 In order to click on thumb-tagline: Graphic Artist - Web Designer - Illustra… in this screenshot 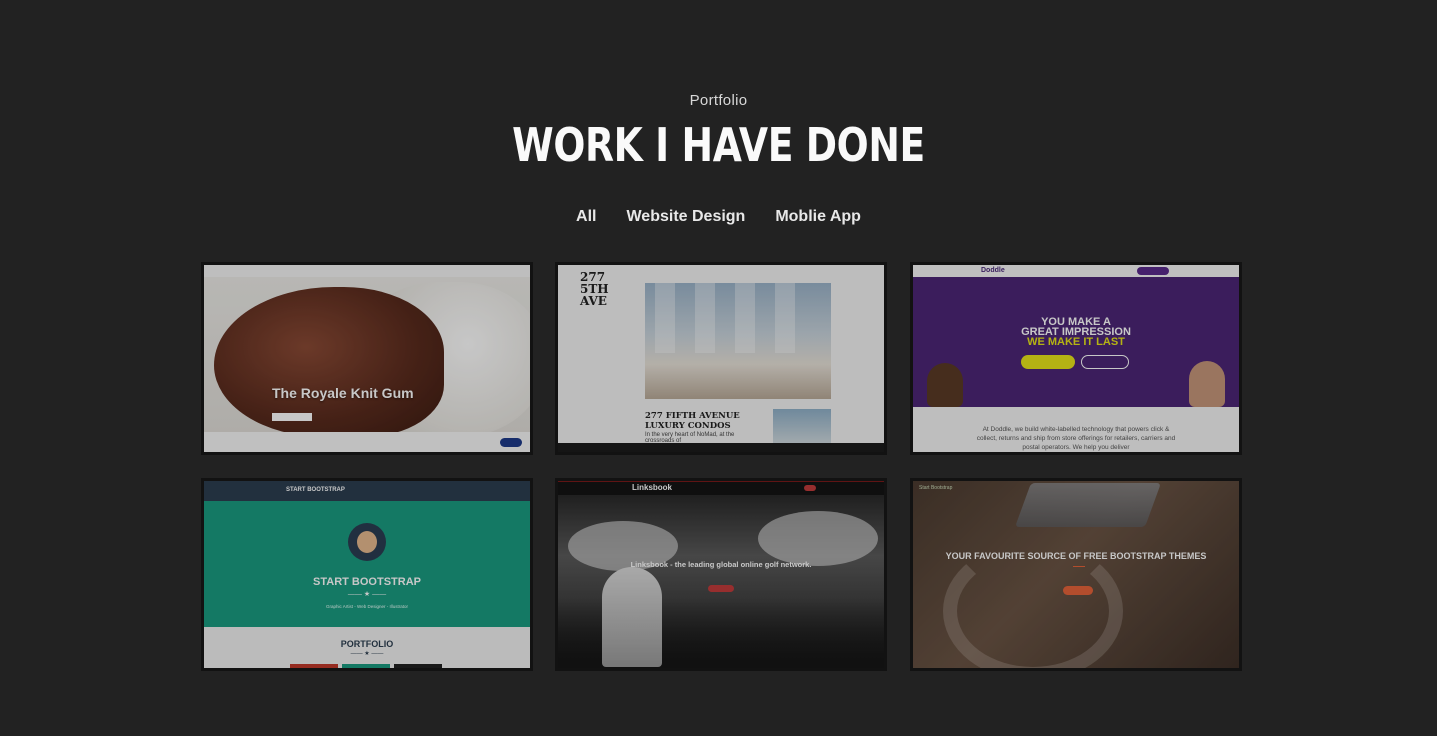, I will do `click(367, 606)`.